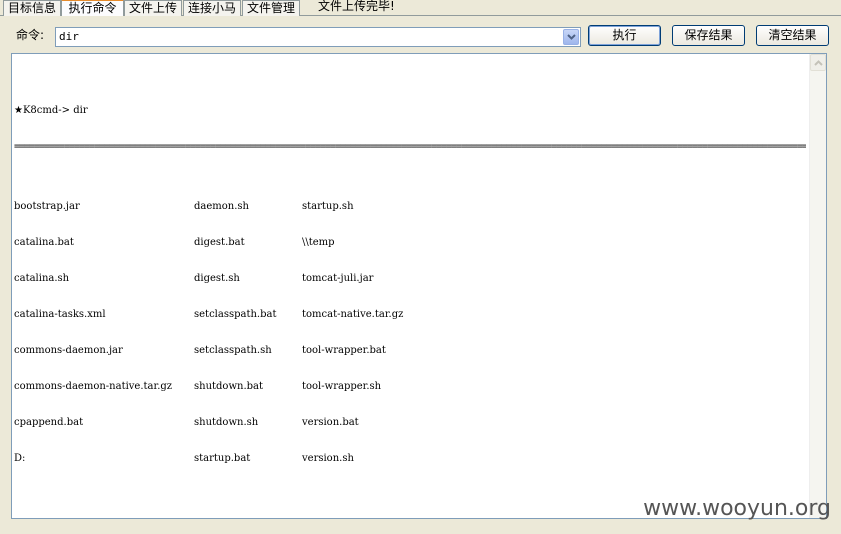 This screenshot has height=534, width=841. What do you see at coordinates (708, 35) in the screenshot?
I see `save-results-button: 保存结果` at bounding box center [708, 35].